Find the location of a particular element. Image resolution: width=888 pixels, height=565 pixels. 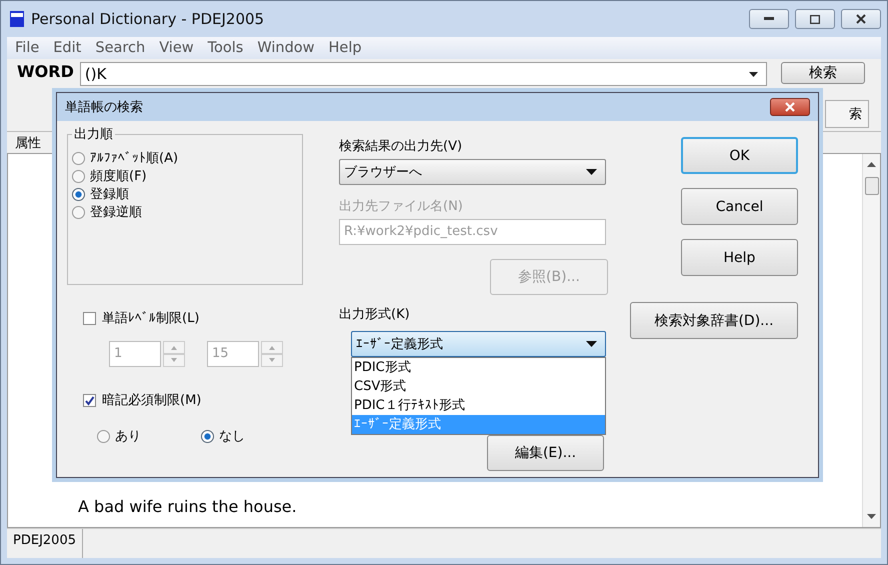

radio-option: ｱﾙﾌｧﾍﾞｯﾄ順(A) is located at coordinates (185, 158).